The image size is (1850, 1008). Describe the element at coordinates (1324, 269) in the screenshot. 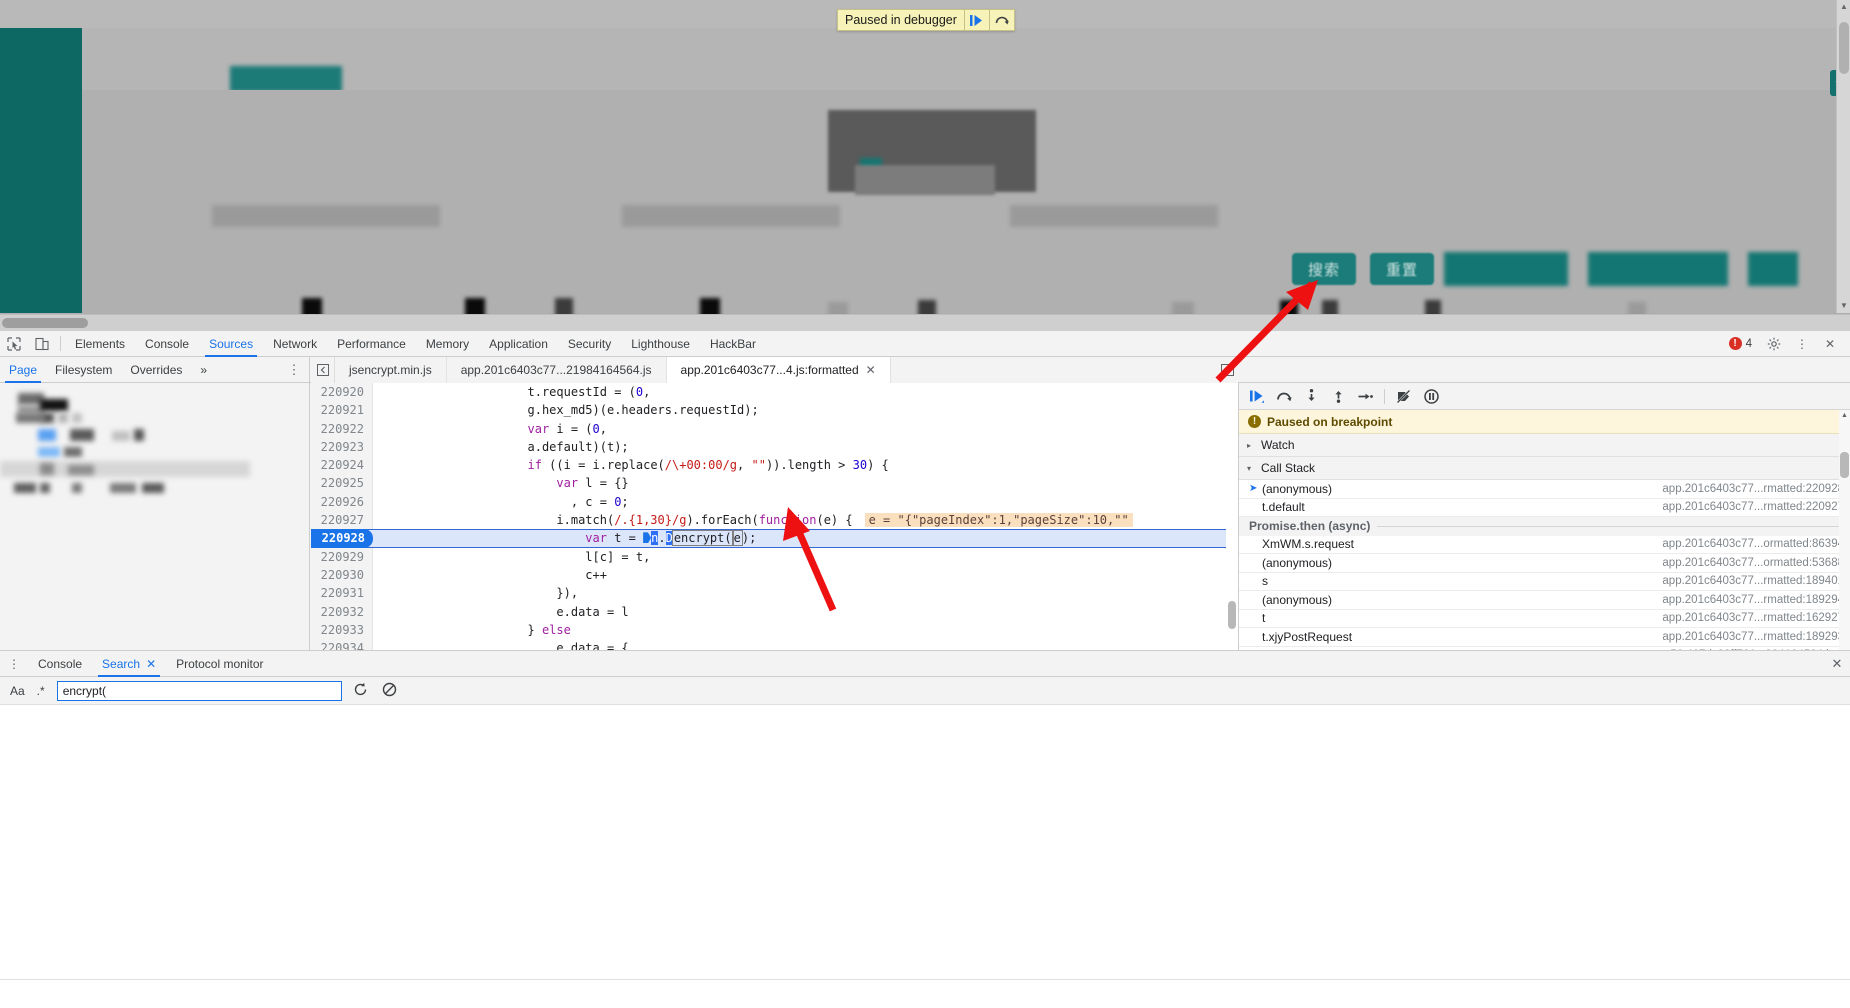

I see `page-search-button: 搜索` at that location.